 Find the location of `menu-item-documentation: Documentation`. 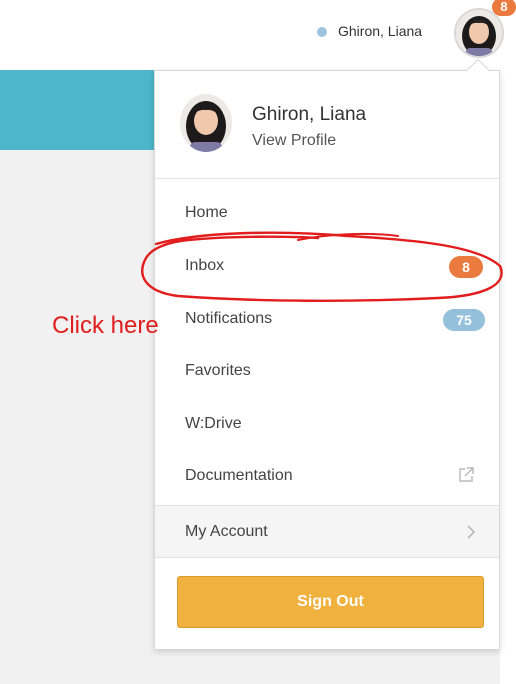

menu-item-documentation: Documentation is located at coordinates (327, 477).